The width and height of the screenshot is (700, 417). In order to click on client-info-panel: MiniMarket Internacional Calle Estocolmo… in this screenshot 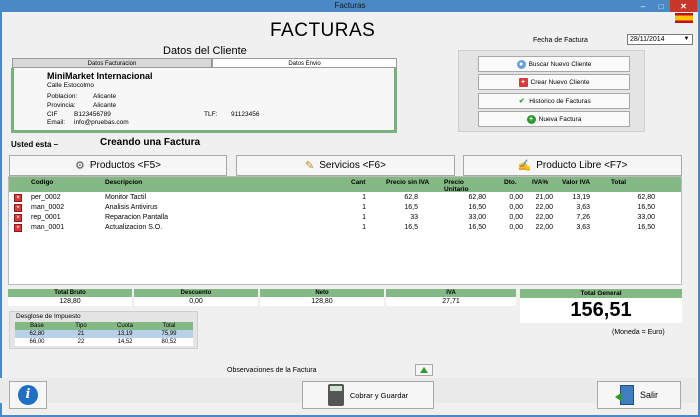, I will do `click(204, 100)`.